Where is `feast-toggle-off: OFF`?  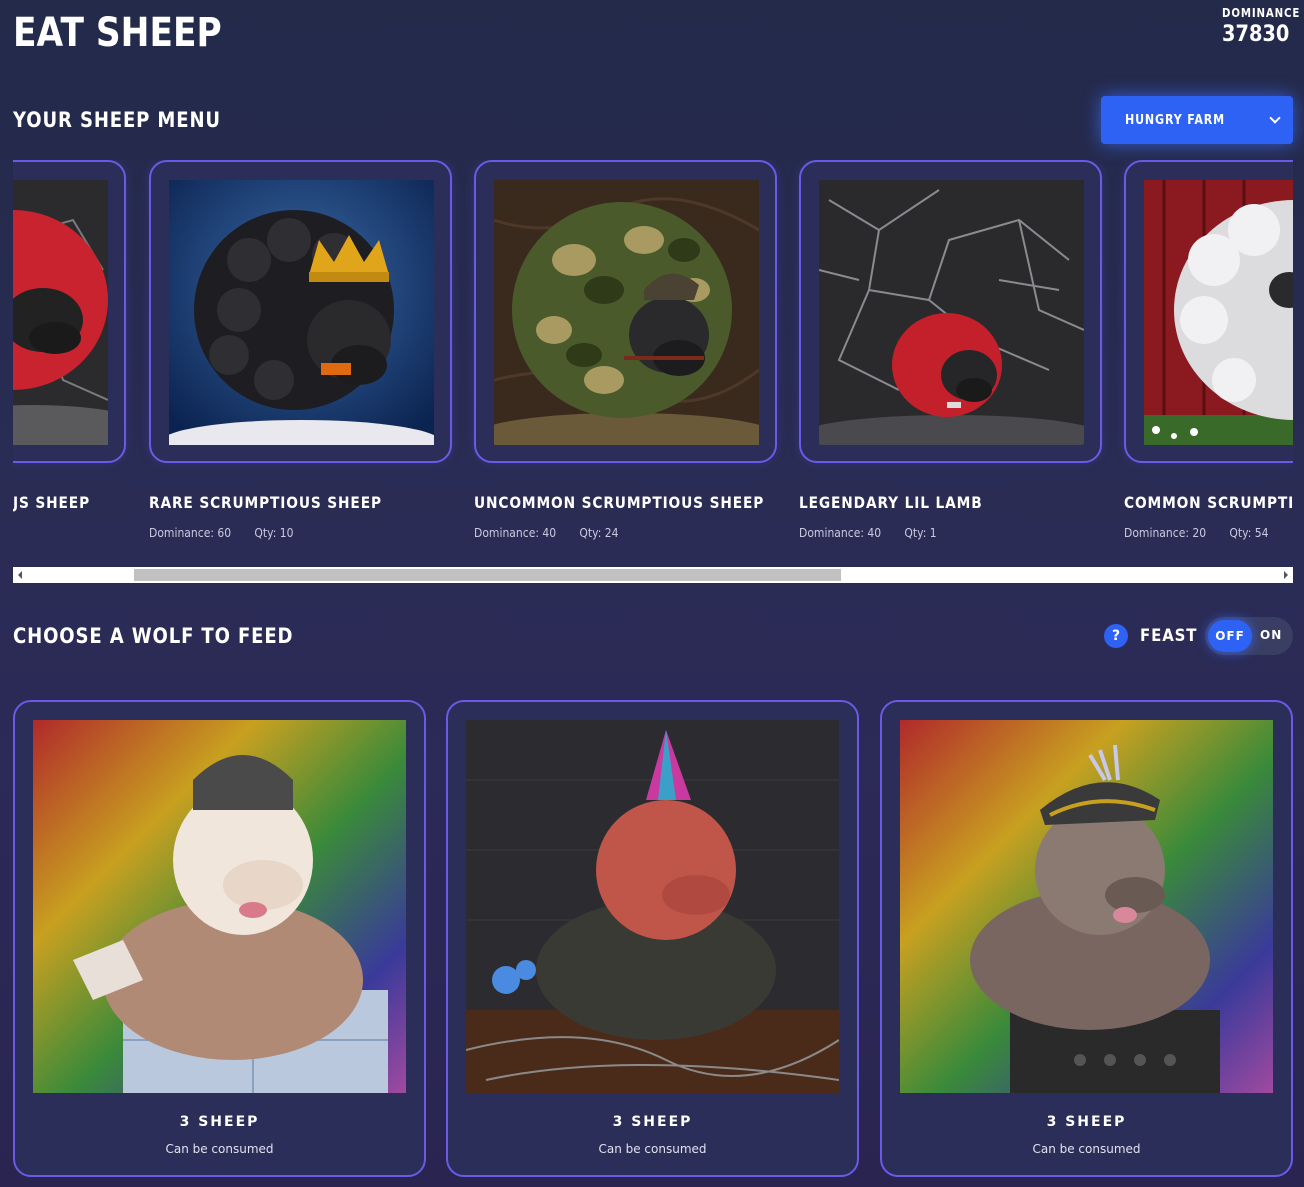 feast-toggle-off: OFF is located at coordinates (1230, 636).